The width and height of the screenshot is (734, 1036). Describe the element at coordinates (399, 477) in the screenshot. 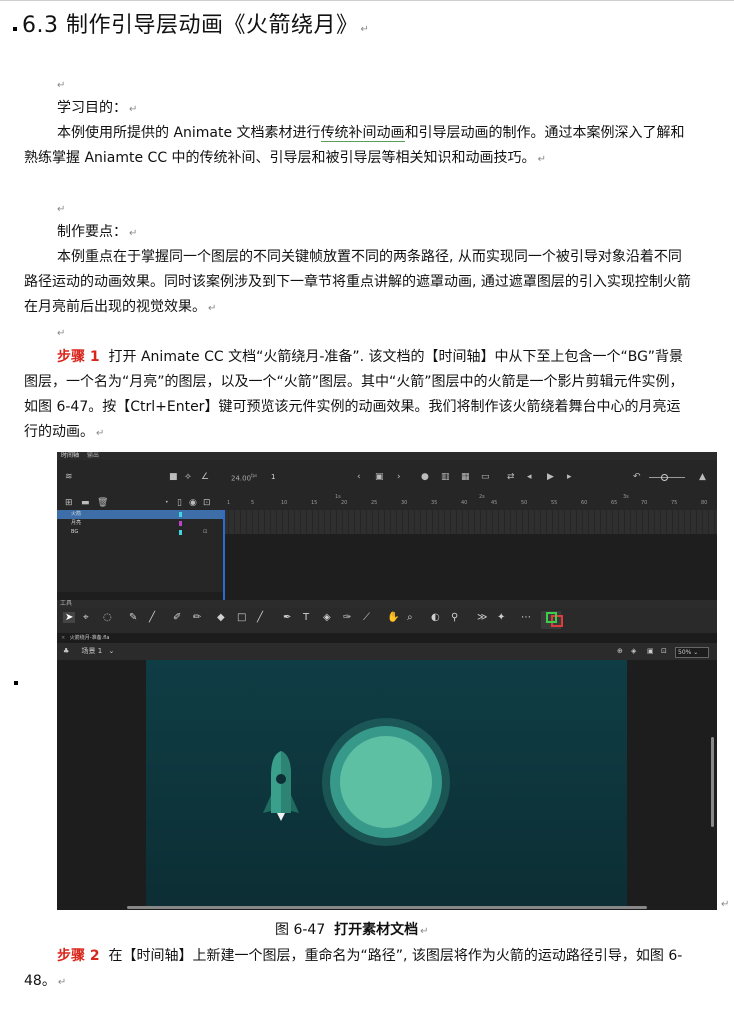

I see `next-icon: ›` at that location.